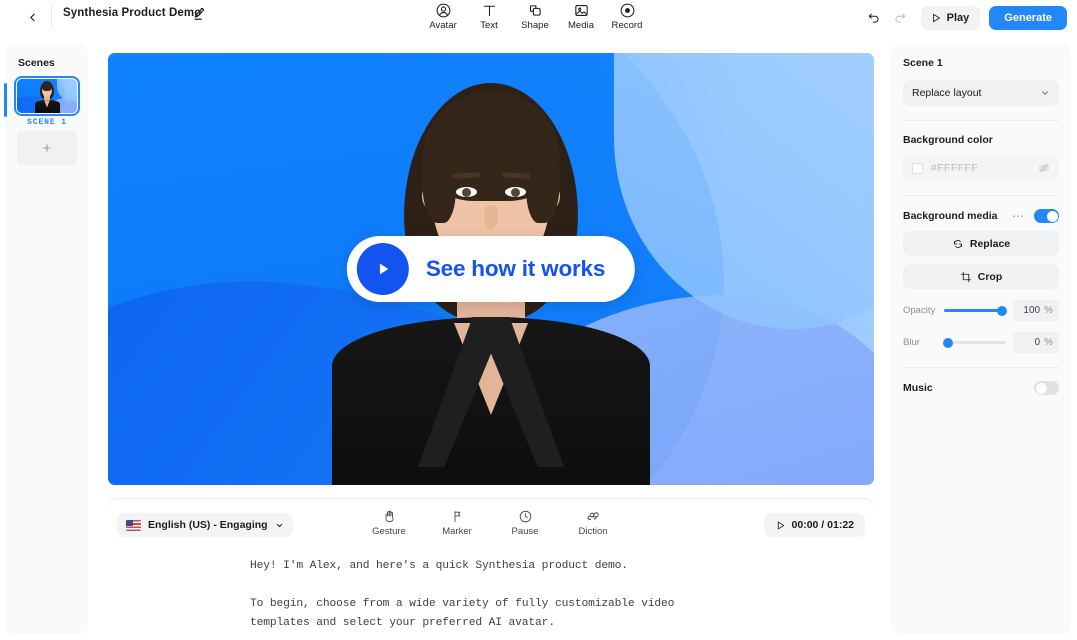 Image resolution: width=1077 pixels, height=640 pixels. I want to click on layout-select: Replace layout, so click(981, 93).